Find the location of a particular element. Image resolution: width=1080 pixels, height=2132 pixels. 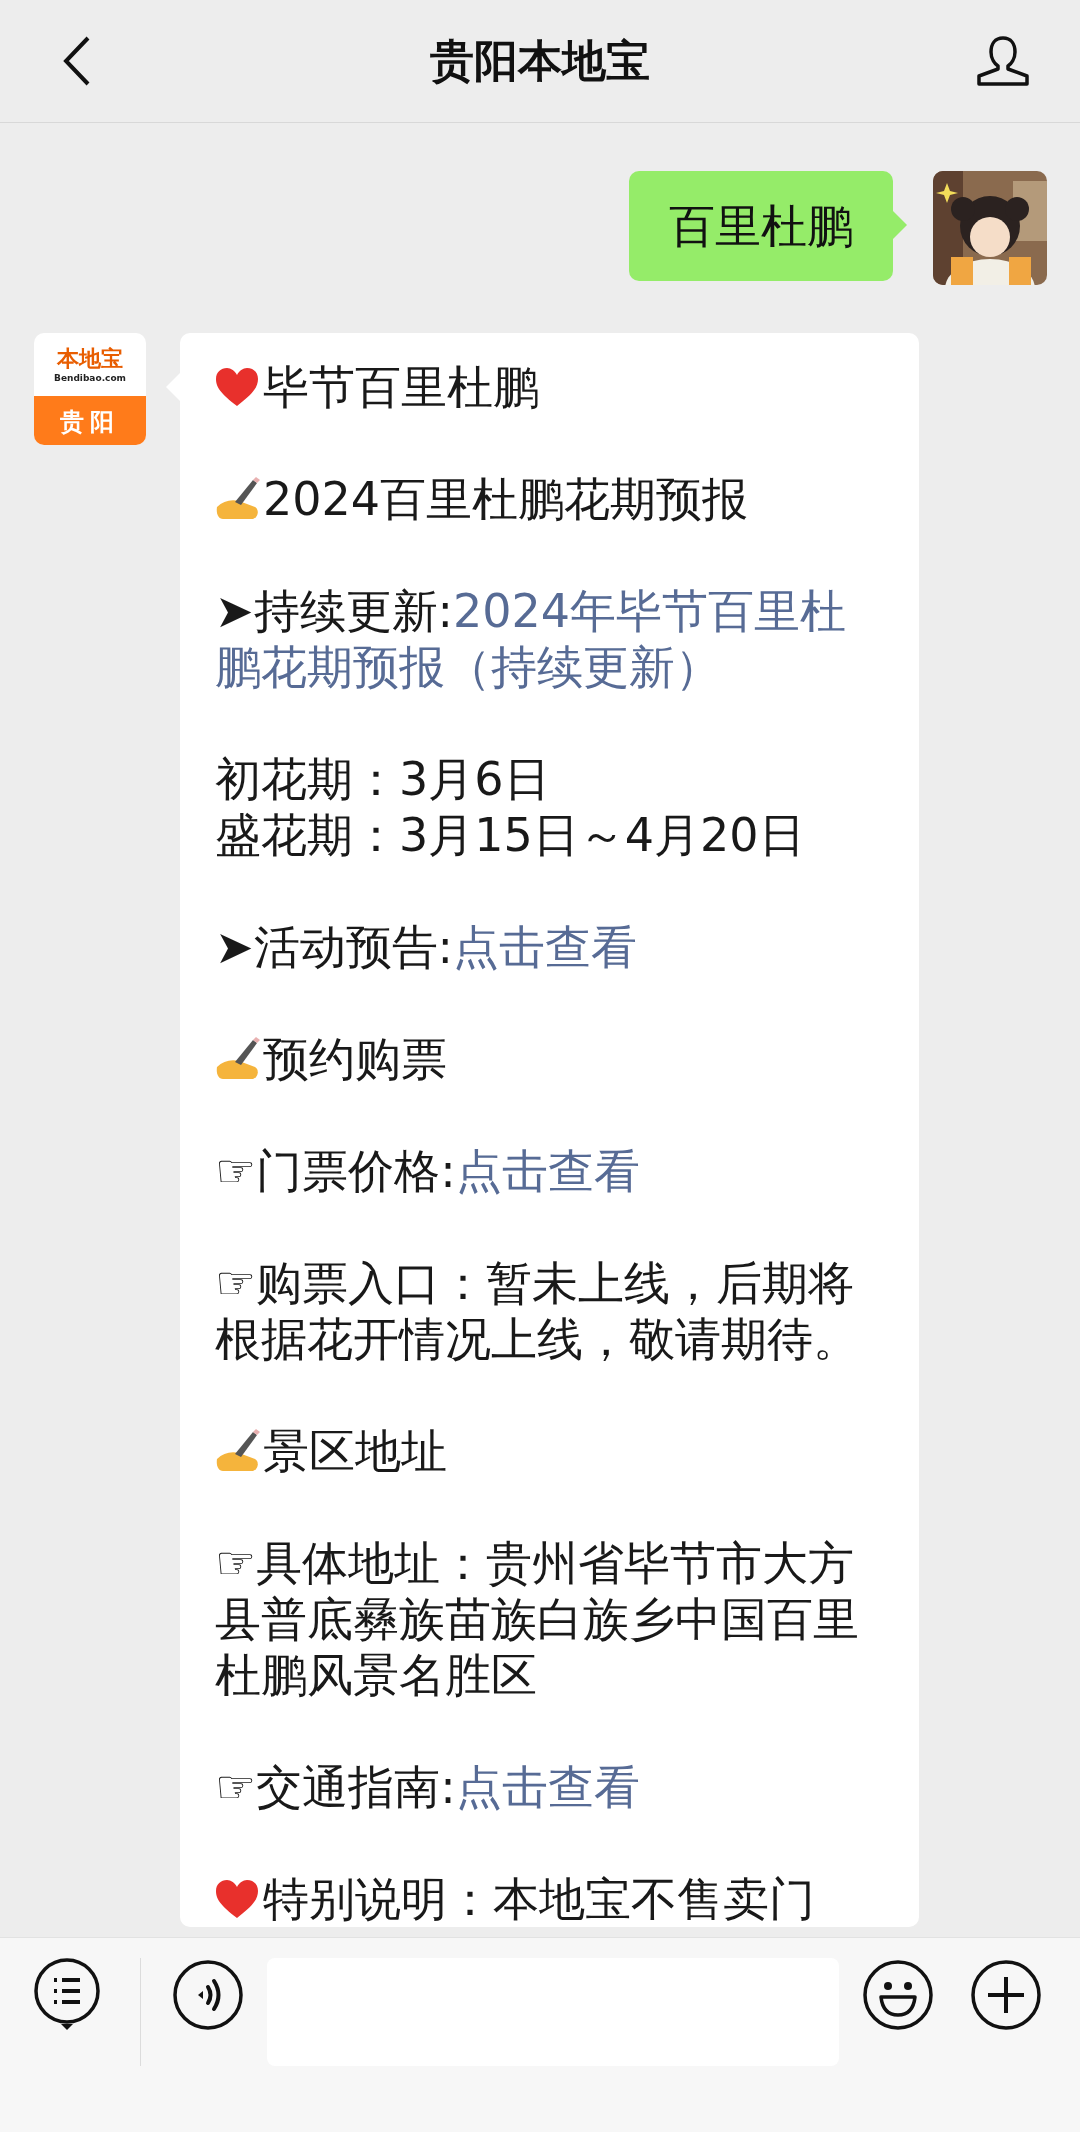

message-text: ☞门票价格:点击查看 is located at coordinates (427, 1171).